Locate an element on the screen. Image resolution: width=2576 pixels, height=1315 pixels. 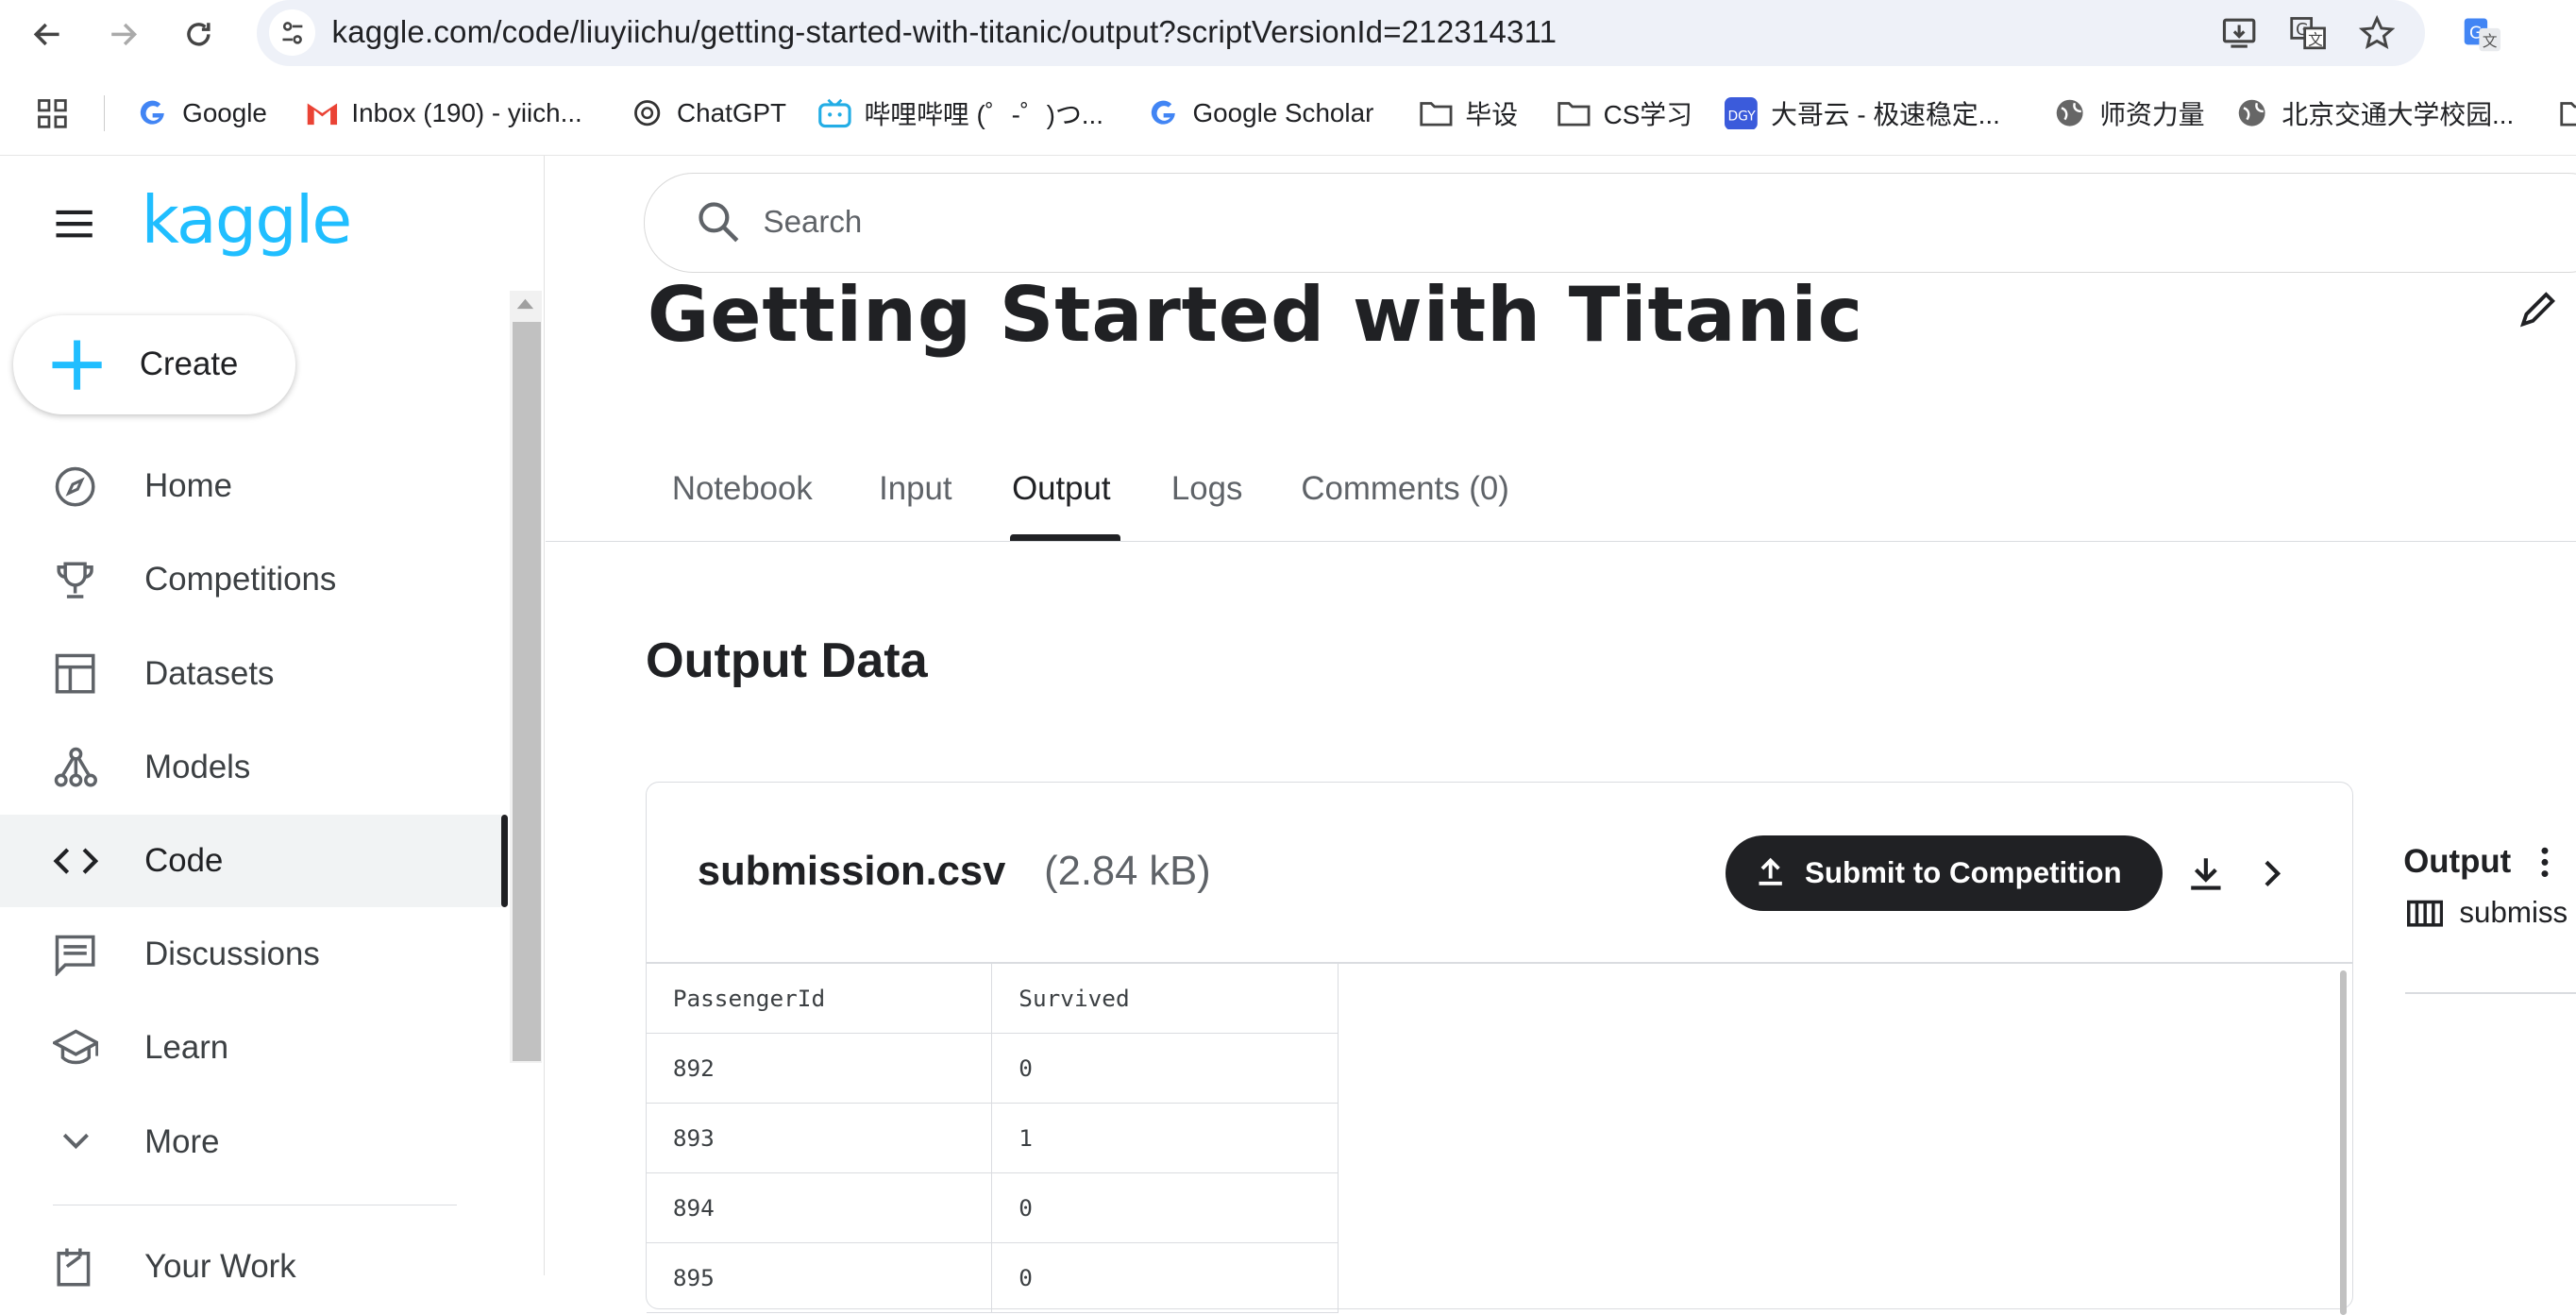
menu-icon is located at coordinates (76, 224).